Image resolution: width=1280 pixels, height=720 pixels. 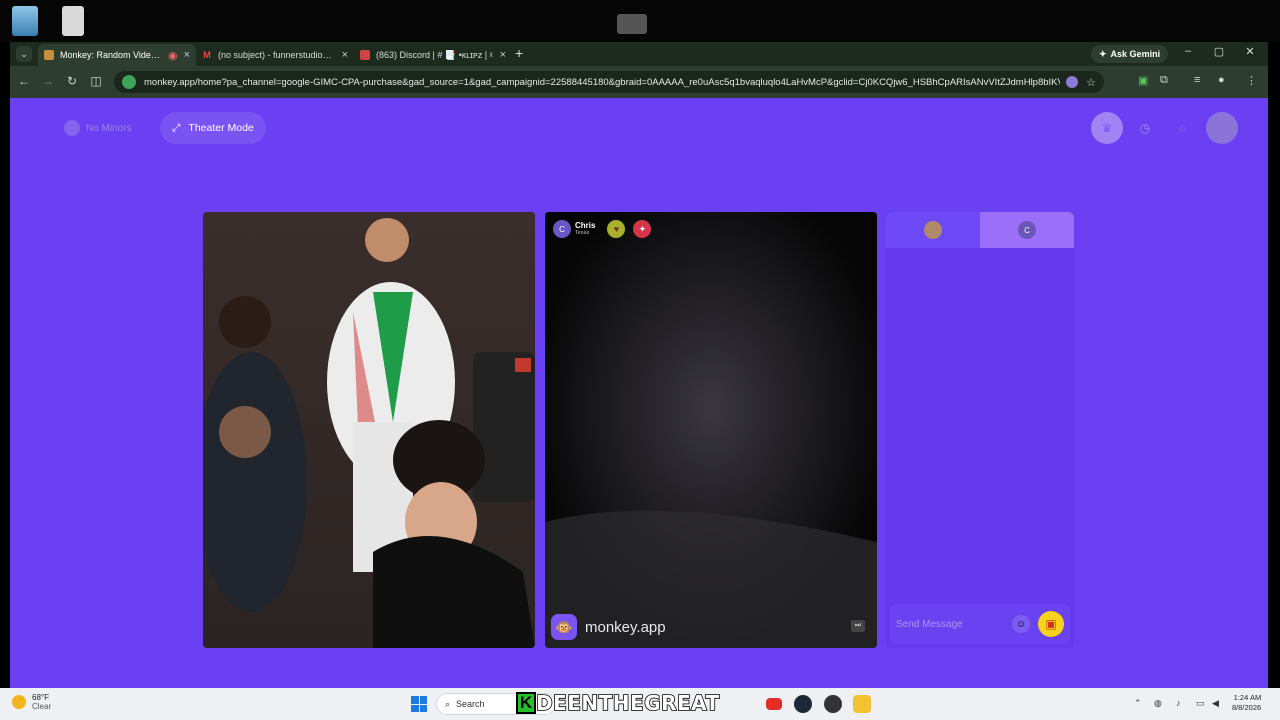 What do you see at coordinates (419, 704) in the screenshot?
I see `start-windows-icon` at bounding box center [419, 704].